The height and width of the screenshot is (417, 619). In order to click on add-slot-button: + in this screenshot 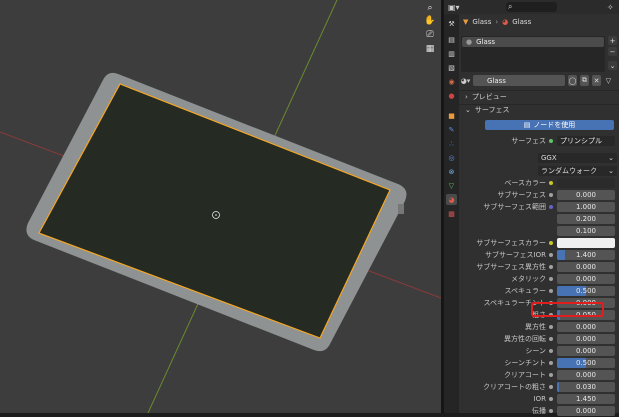, I will do `click(612, 40)`.